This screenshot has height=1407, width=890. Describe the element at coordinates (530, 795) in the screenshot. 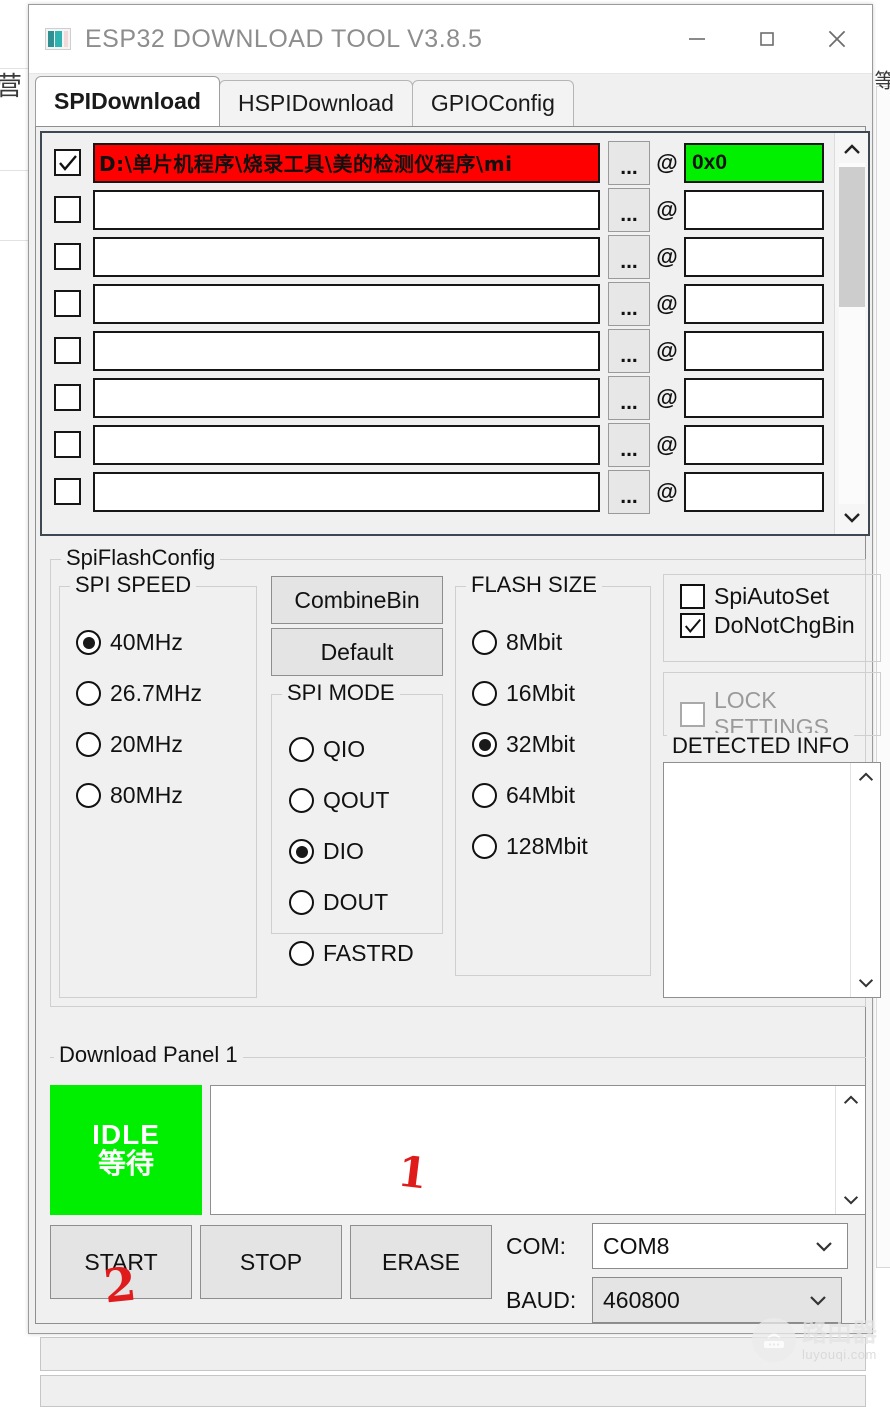

I see `radio-flash-size-64mbit: 64Mbit` at that location.